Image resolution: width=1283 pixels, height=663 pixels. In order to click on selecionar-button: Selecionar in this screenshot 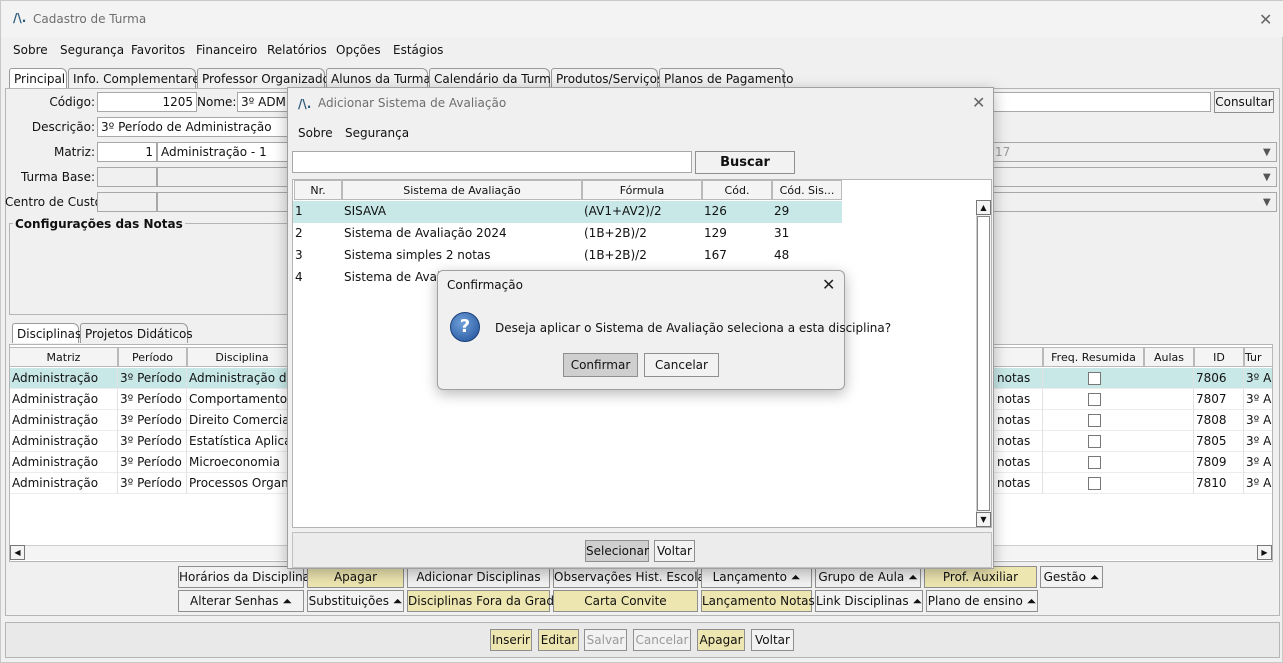, I will do `click(617, 551)`.